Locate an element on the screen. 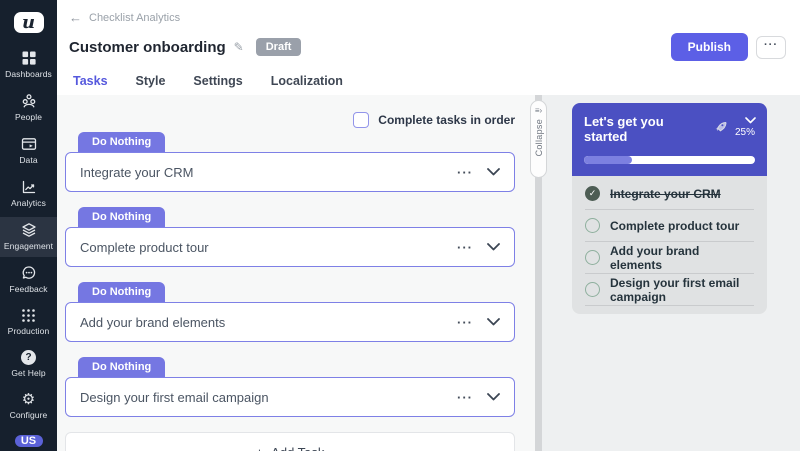 This screenshot has height=451, width=800. task-card: Complete product tour ··· is located at coordinates (290, 247).